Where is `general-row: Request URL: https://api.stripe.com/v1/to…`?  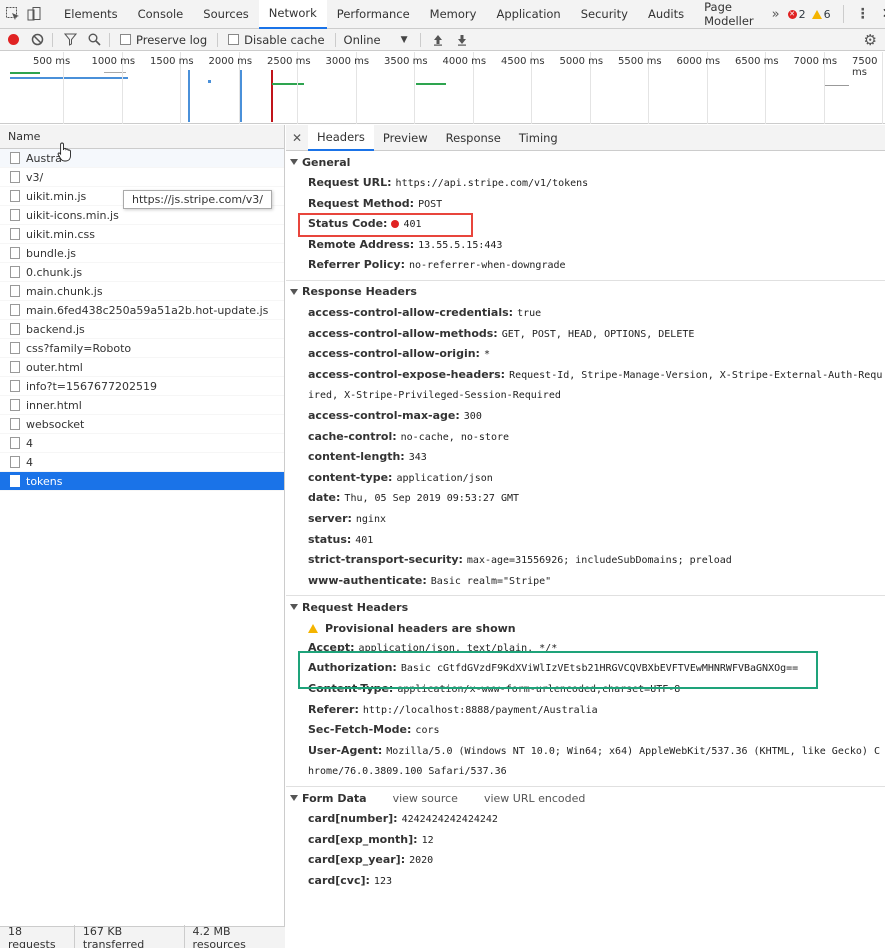
general-row: Request URL: https://api.stripe.com/v1/to… is located at coordinates (585, 183).